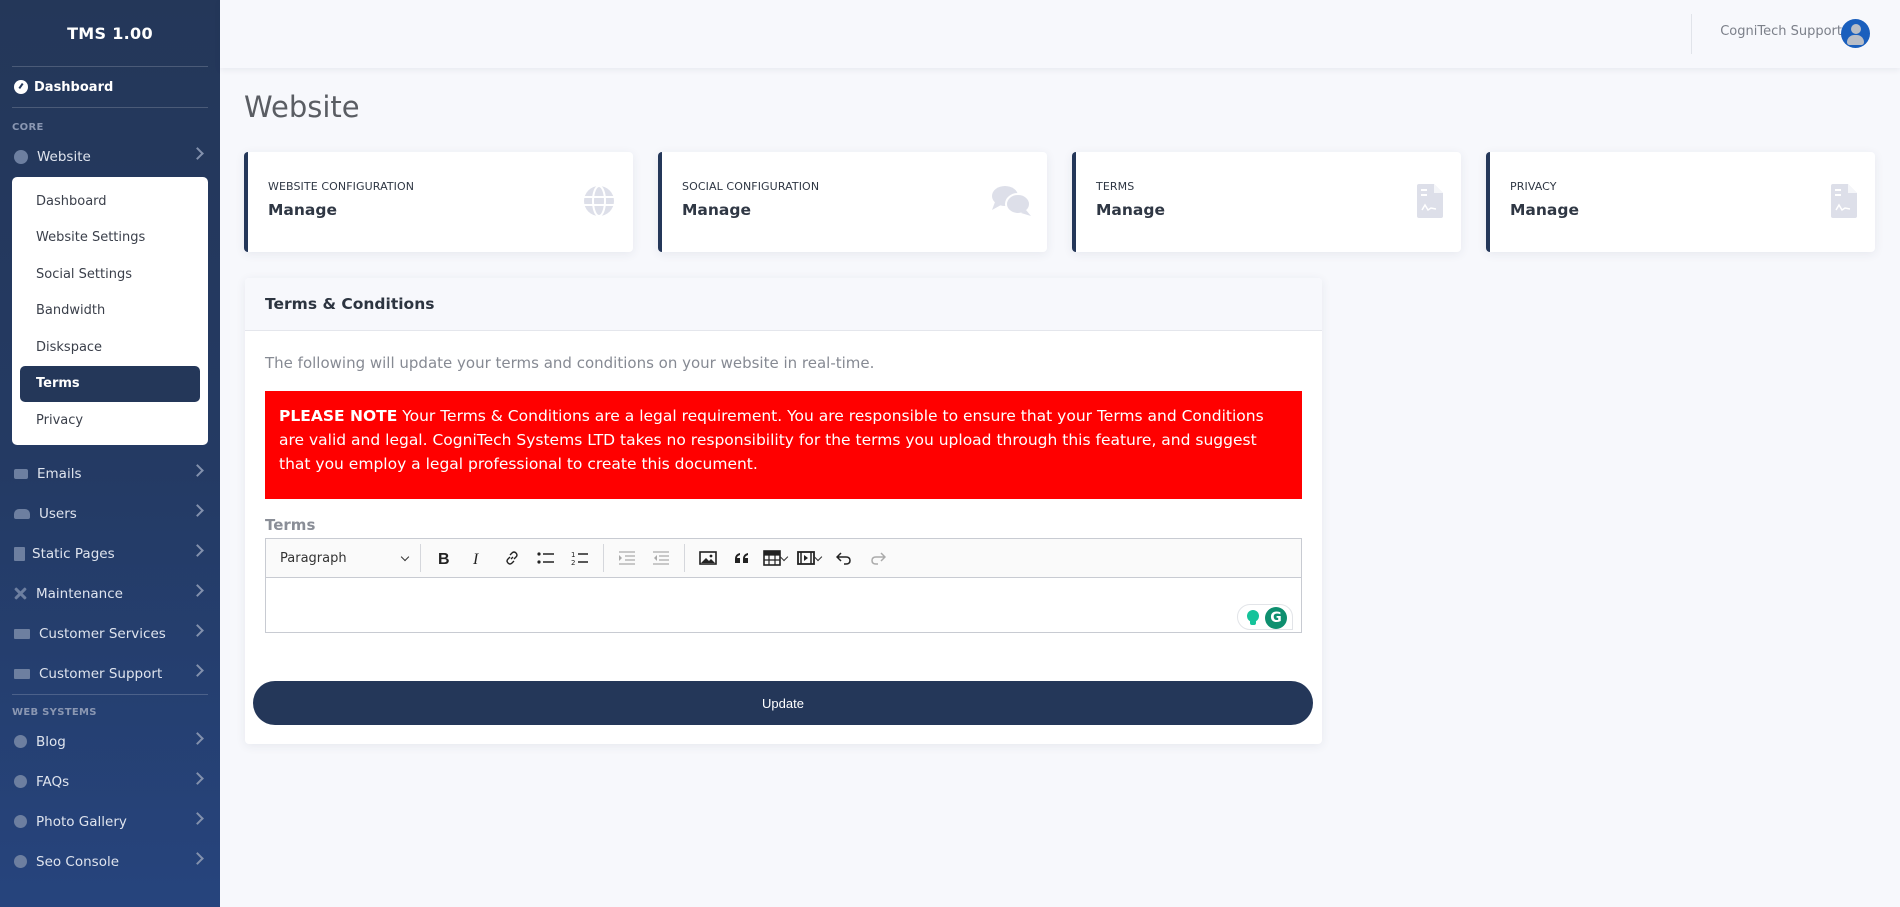  Describe the element at coordinates (21, 473) in the screenshot. I see `envelope-icon` at that location.